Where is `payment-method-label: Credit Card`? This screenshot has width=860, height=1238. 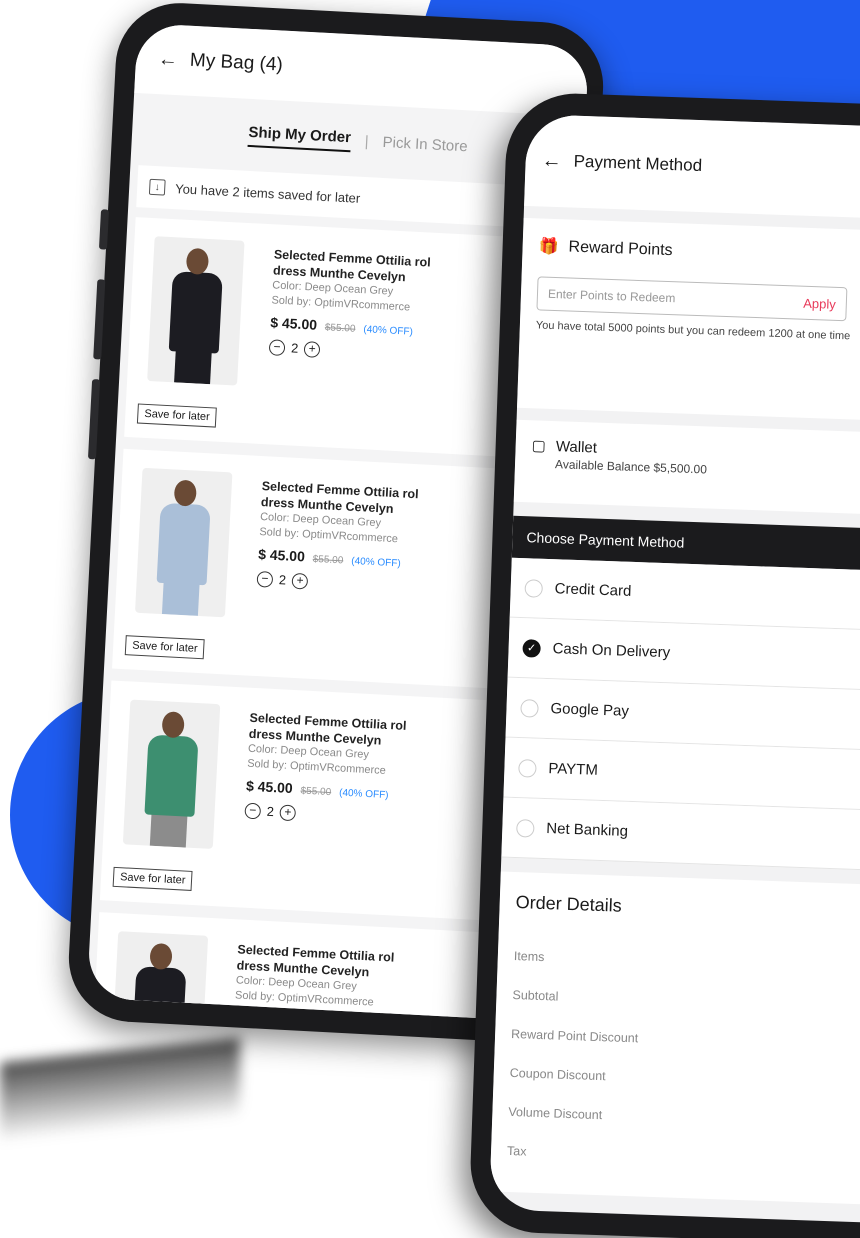 payment-method-label: Credit Card is located at coordinates (593, 590).